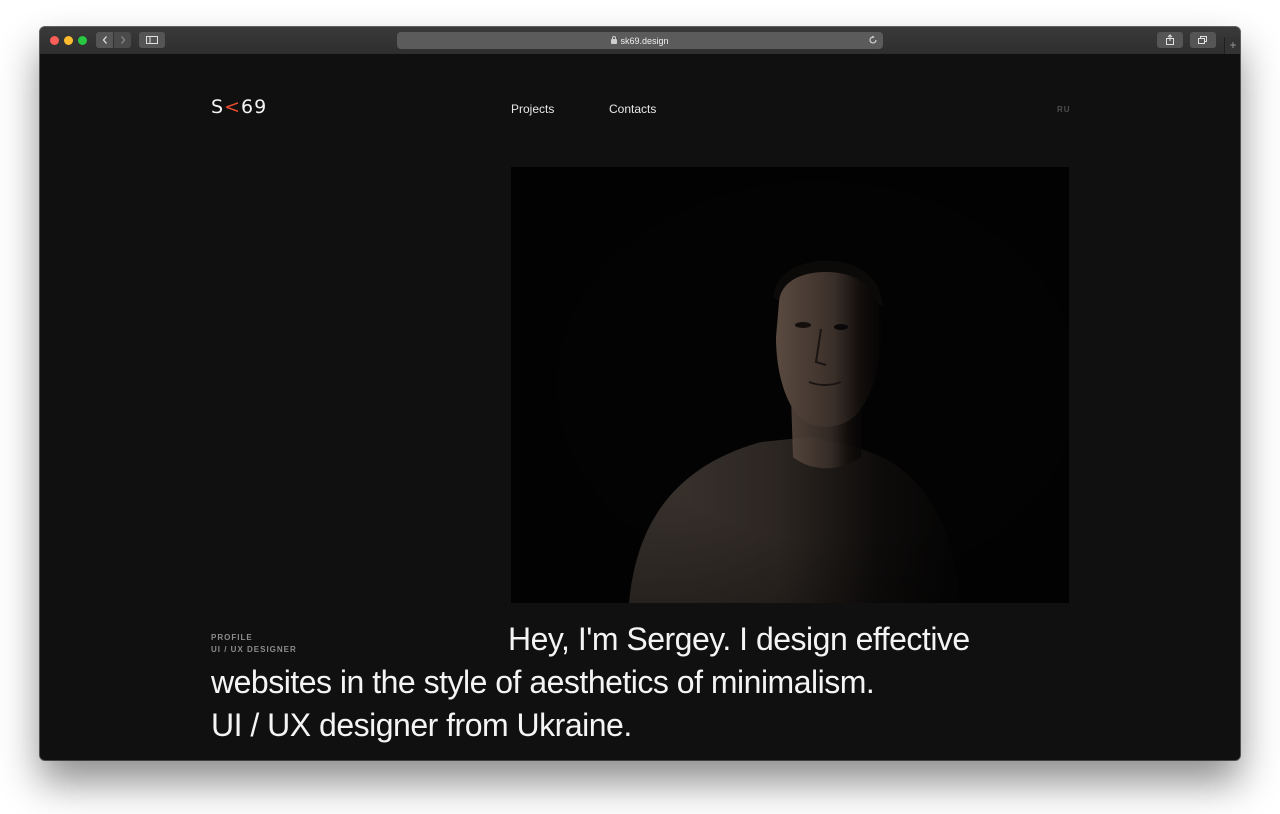 This screenshot has height=814, width=1280. I want to click on share-button, so click(1170, 40).